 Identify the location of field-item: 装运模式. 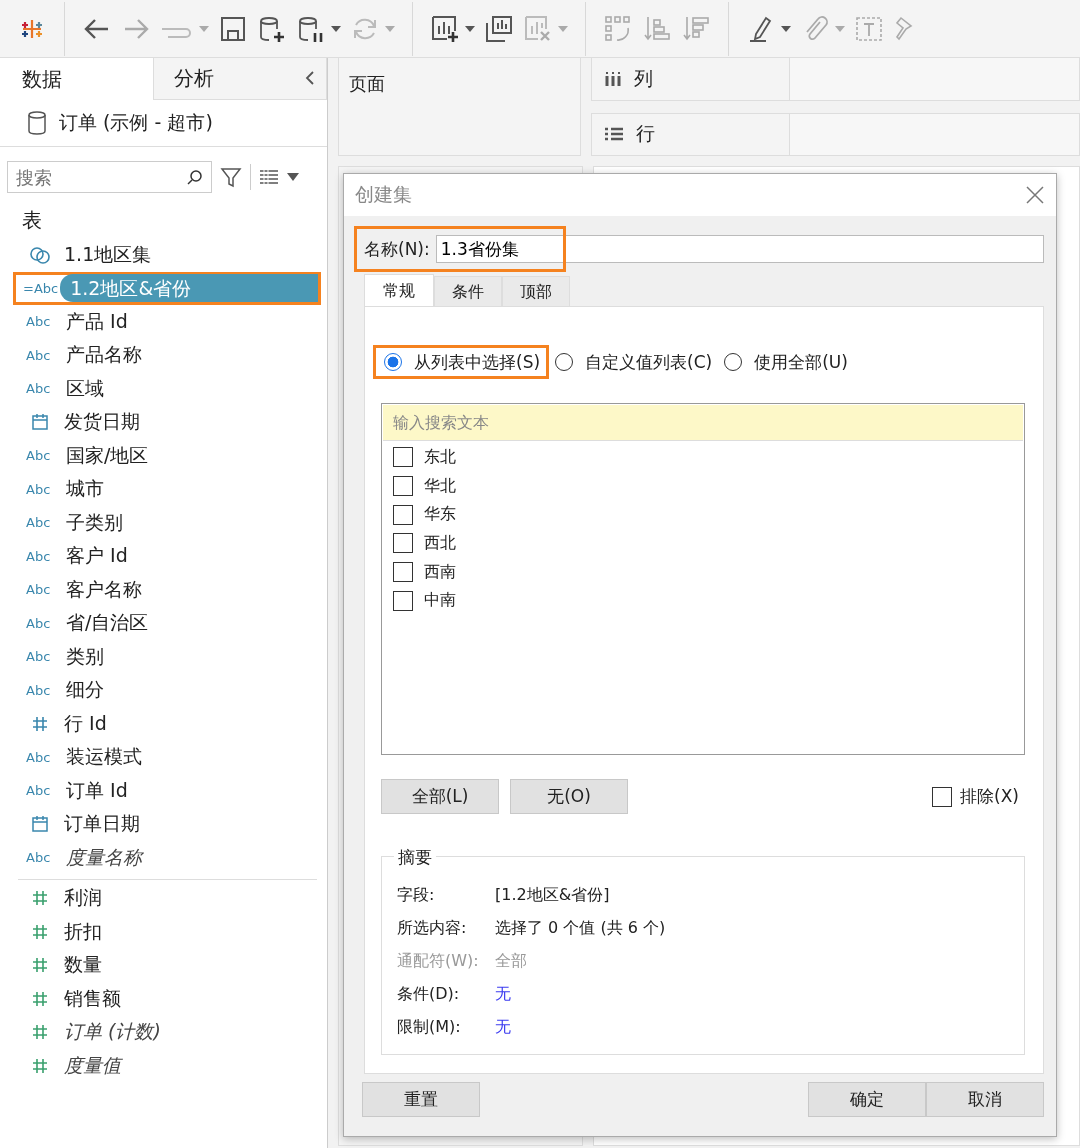
(104, 757).